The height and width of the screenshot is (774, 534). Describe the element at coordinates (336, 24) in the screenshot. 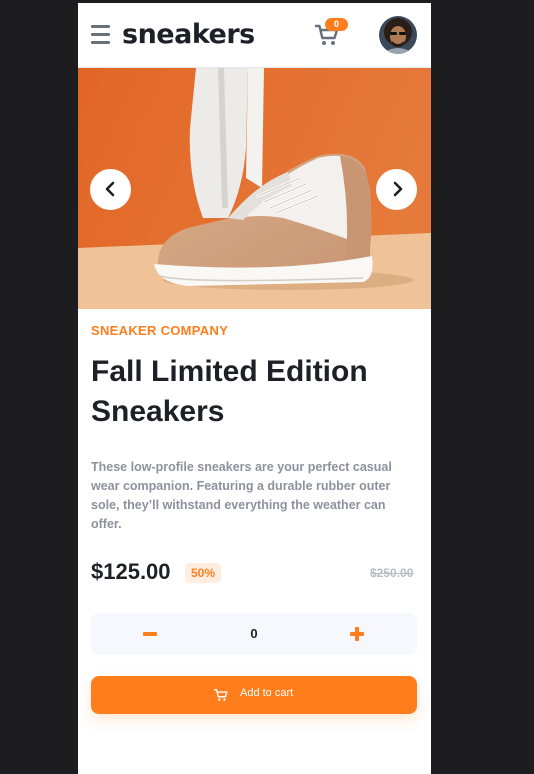

I see `cart-count-badge: 0` at that location.